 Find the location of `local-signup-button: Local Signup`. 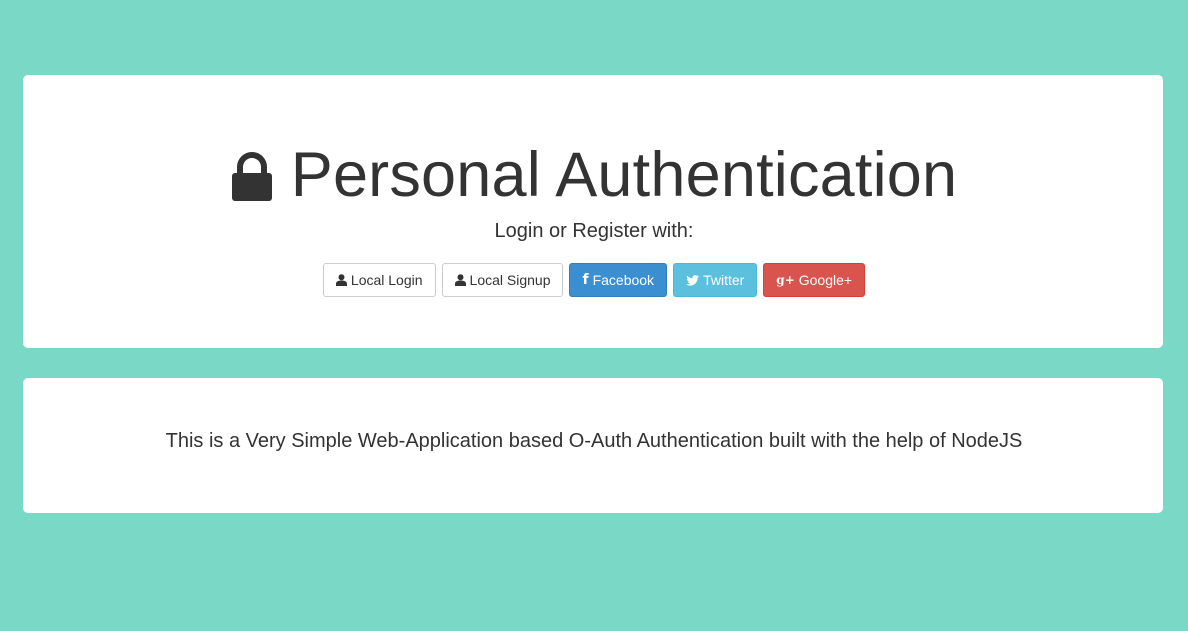

local-signup-button: Local Signup is located at coordinates (502, 280).